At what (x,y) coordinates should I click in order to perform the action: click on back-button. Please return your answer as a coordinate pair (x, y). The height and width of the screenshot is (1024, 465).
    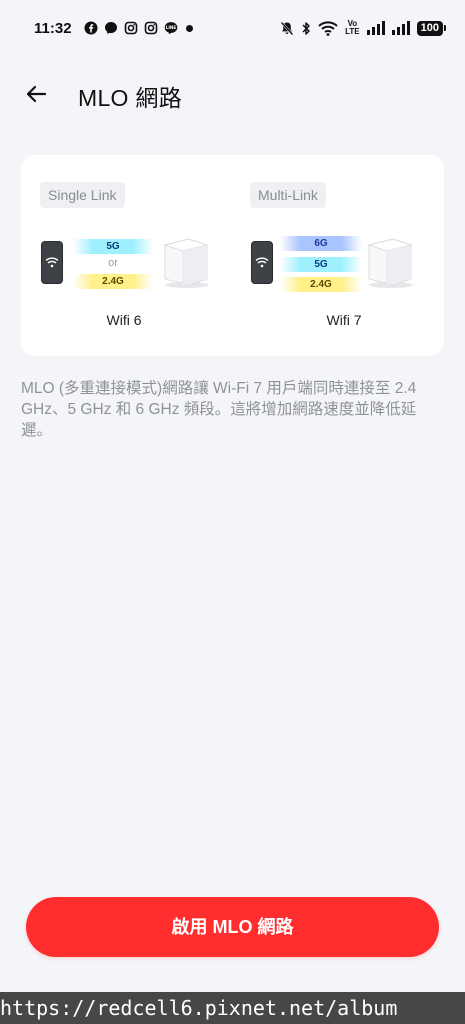
    Looking at the image, I should click on (36, 94).